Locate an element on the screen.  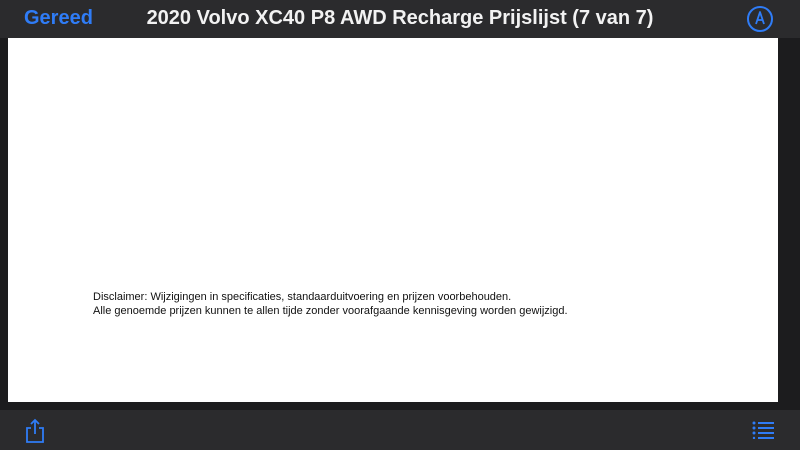
share-icon is located at coordinates (35, 431).